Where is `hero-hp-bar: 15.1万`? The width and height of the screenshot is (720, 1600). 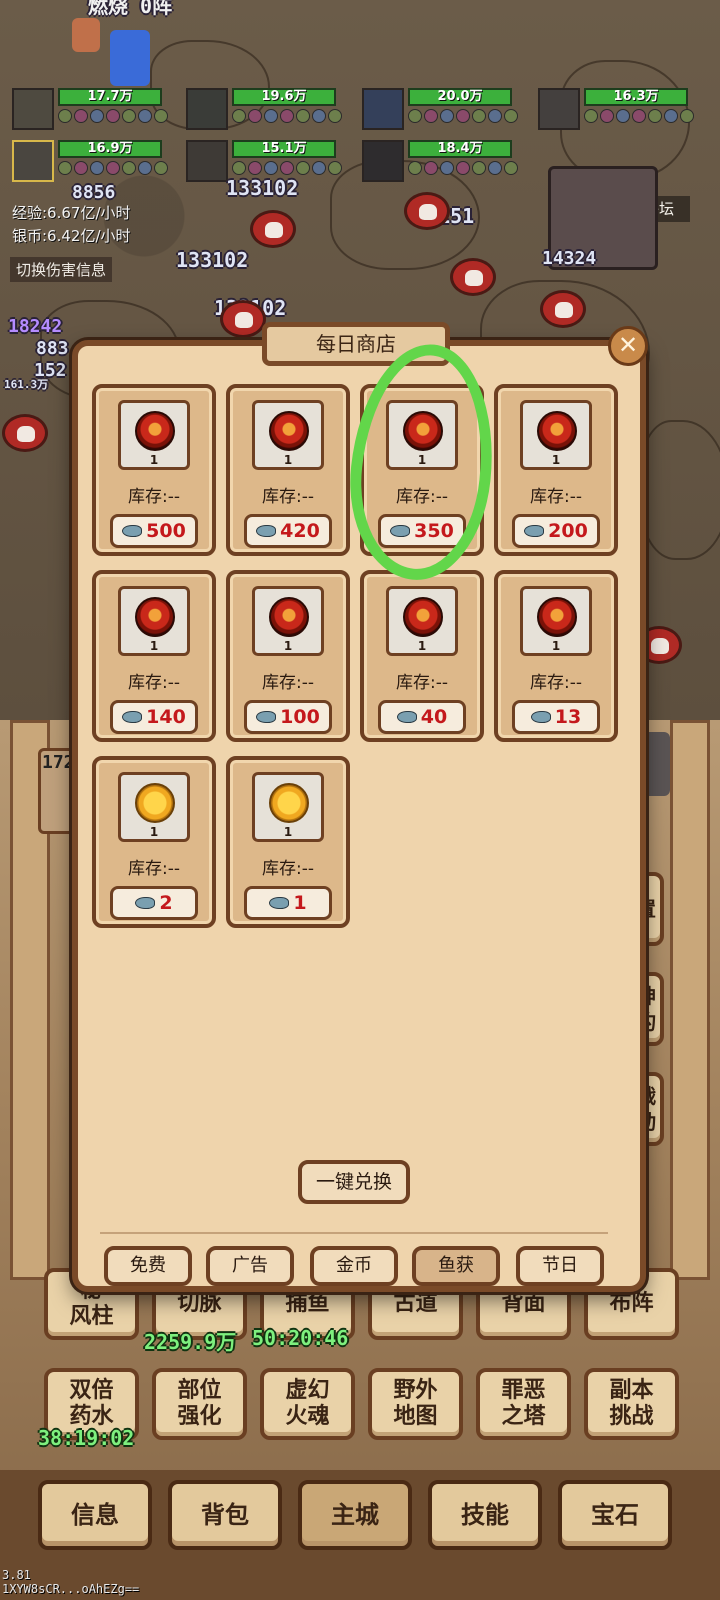 hero-hp-bar: 15.1万 is located at coordinates (284, 149).